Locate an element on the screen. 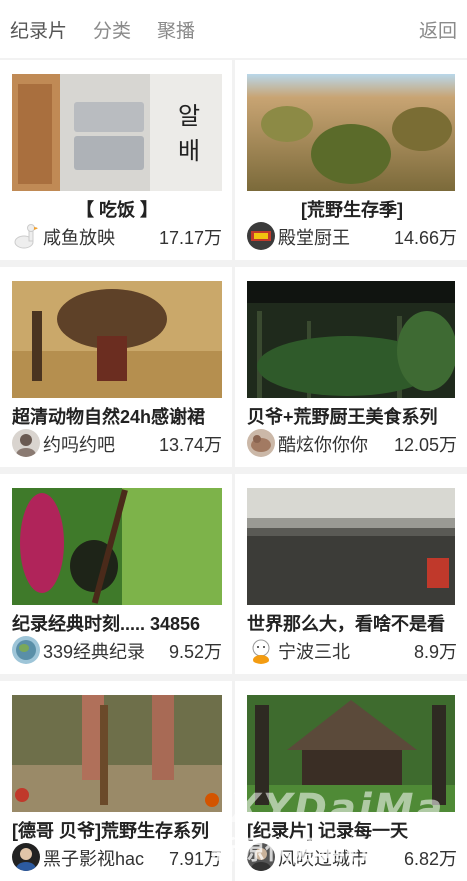  video-meta: 黑子影视hac 7.91万 is located at coordinates (117, 858).